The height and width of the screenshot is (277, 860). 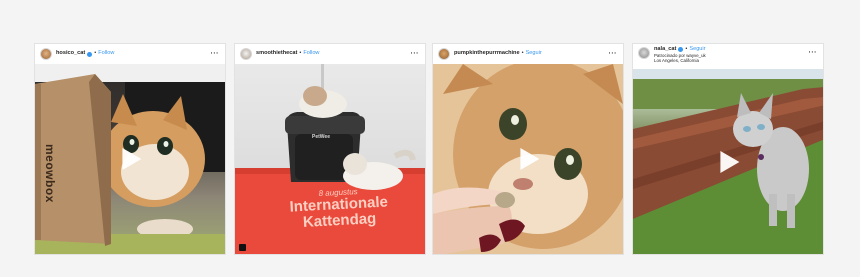 I want to click on username: smoothiethecat, so click(x=276, y=54).